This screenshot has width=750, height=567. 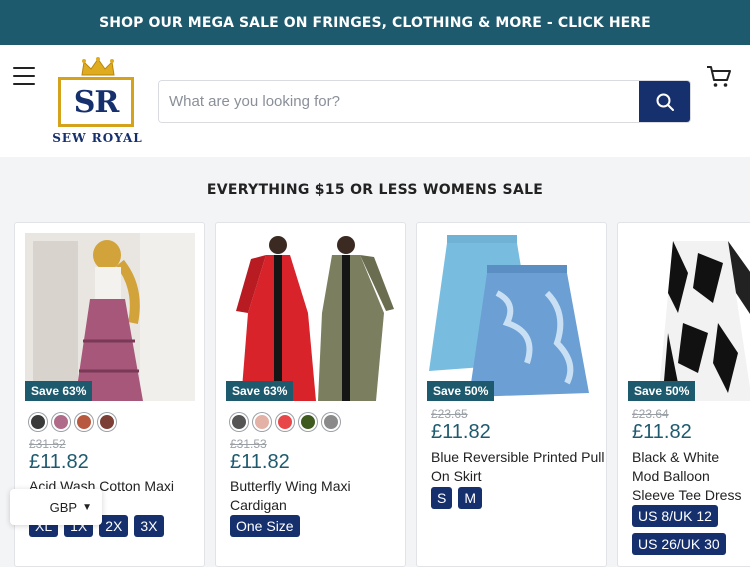 I want to click on product-name: Blue Reversible Printed Pull On Skirt, so click(x=520, y=467).